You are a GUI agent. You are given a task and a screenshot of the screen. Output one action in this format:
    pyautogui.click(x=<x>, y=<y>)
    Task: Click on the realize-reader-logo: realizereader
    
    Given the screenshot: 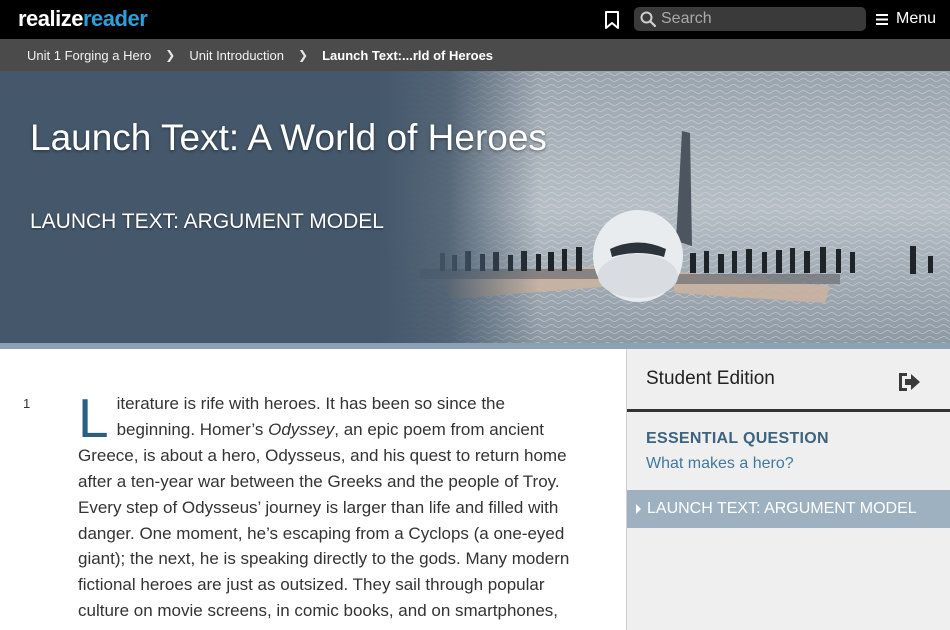 What is the action you would take?
    pyautogui.click(x=83, y=19)
    